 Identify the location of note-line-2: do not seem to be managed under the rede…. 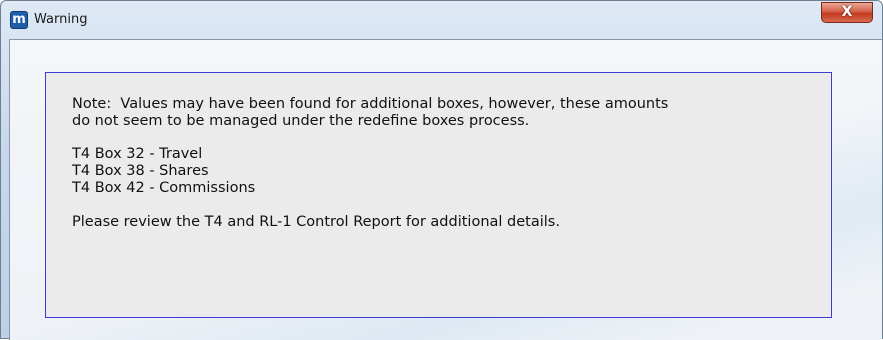
(301, 121).